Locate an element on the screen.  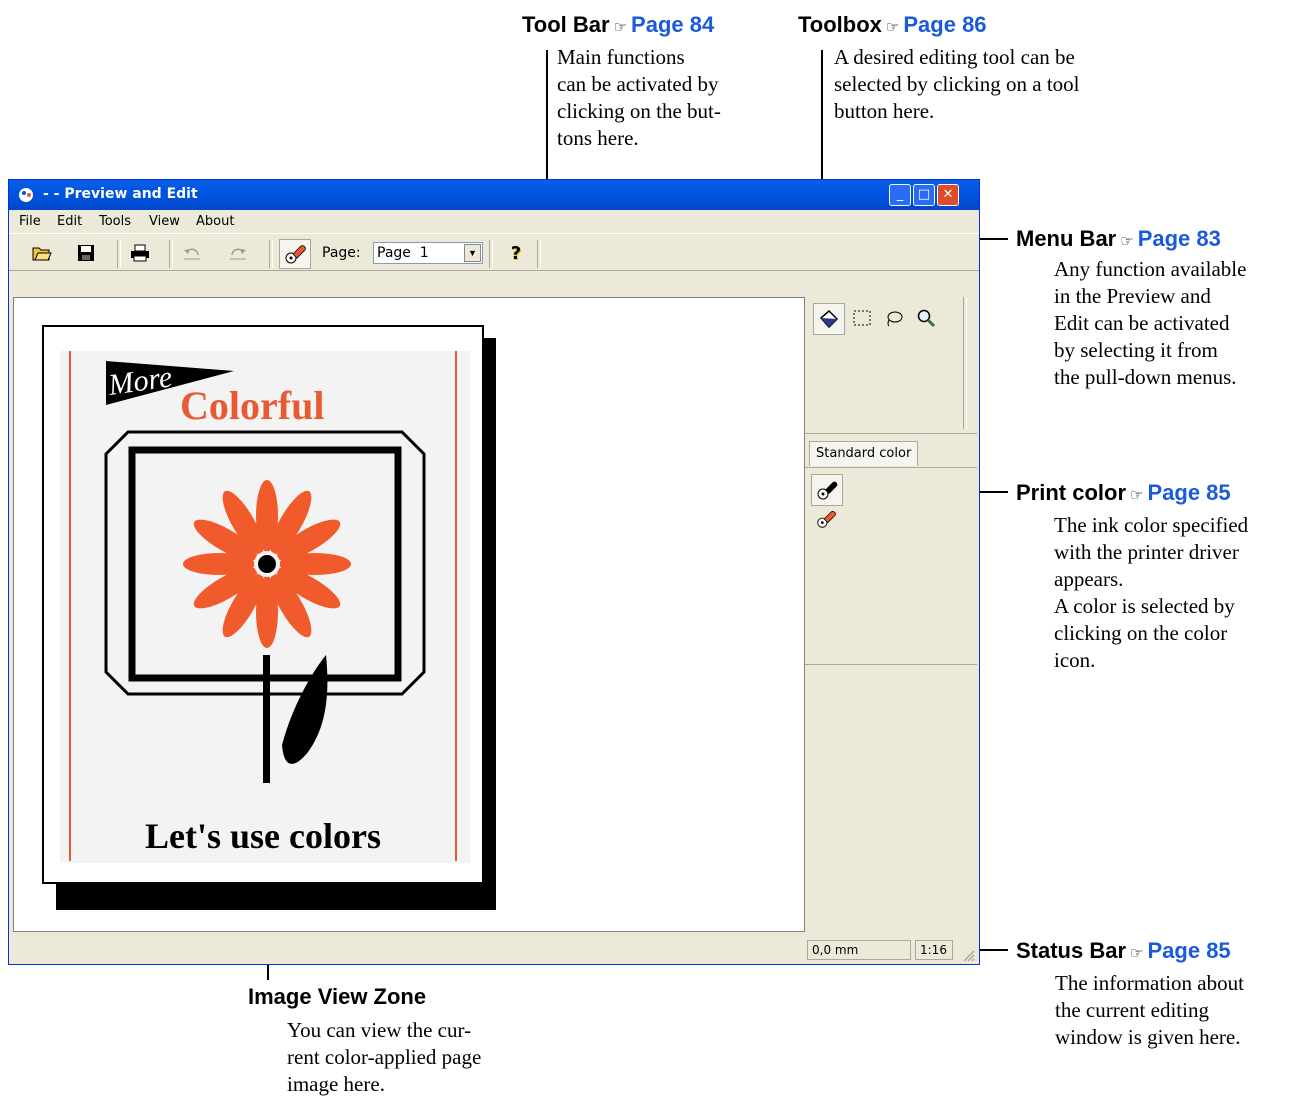
desc-line: A color is selected by is located at coordinates (1144, 606).